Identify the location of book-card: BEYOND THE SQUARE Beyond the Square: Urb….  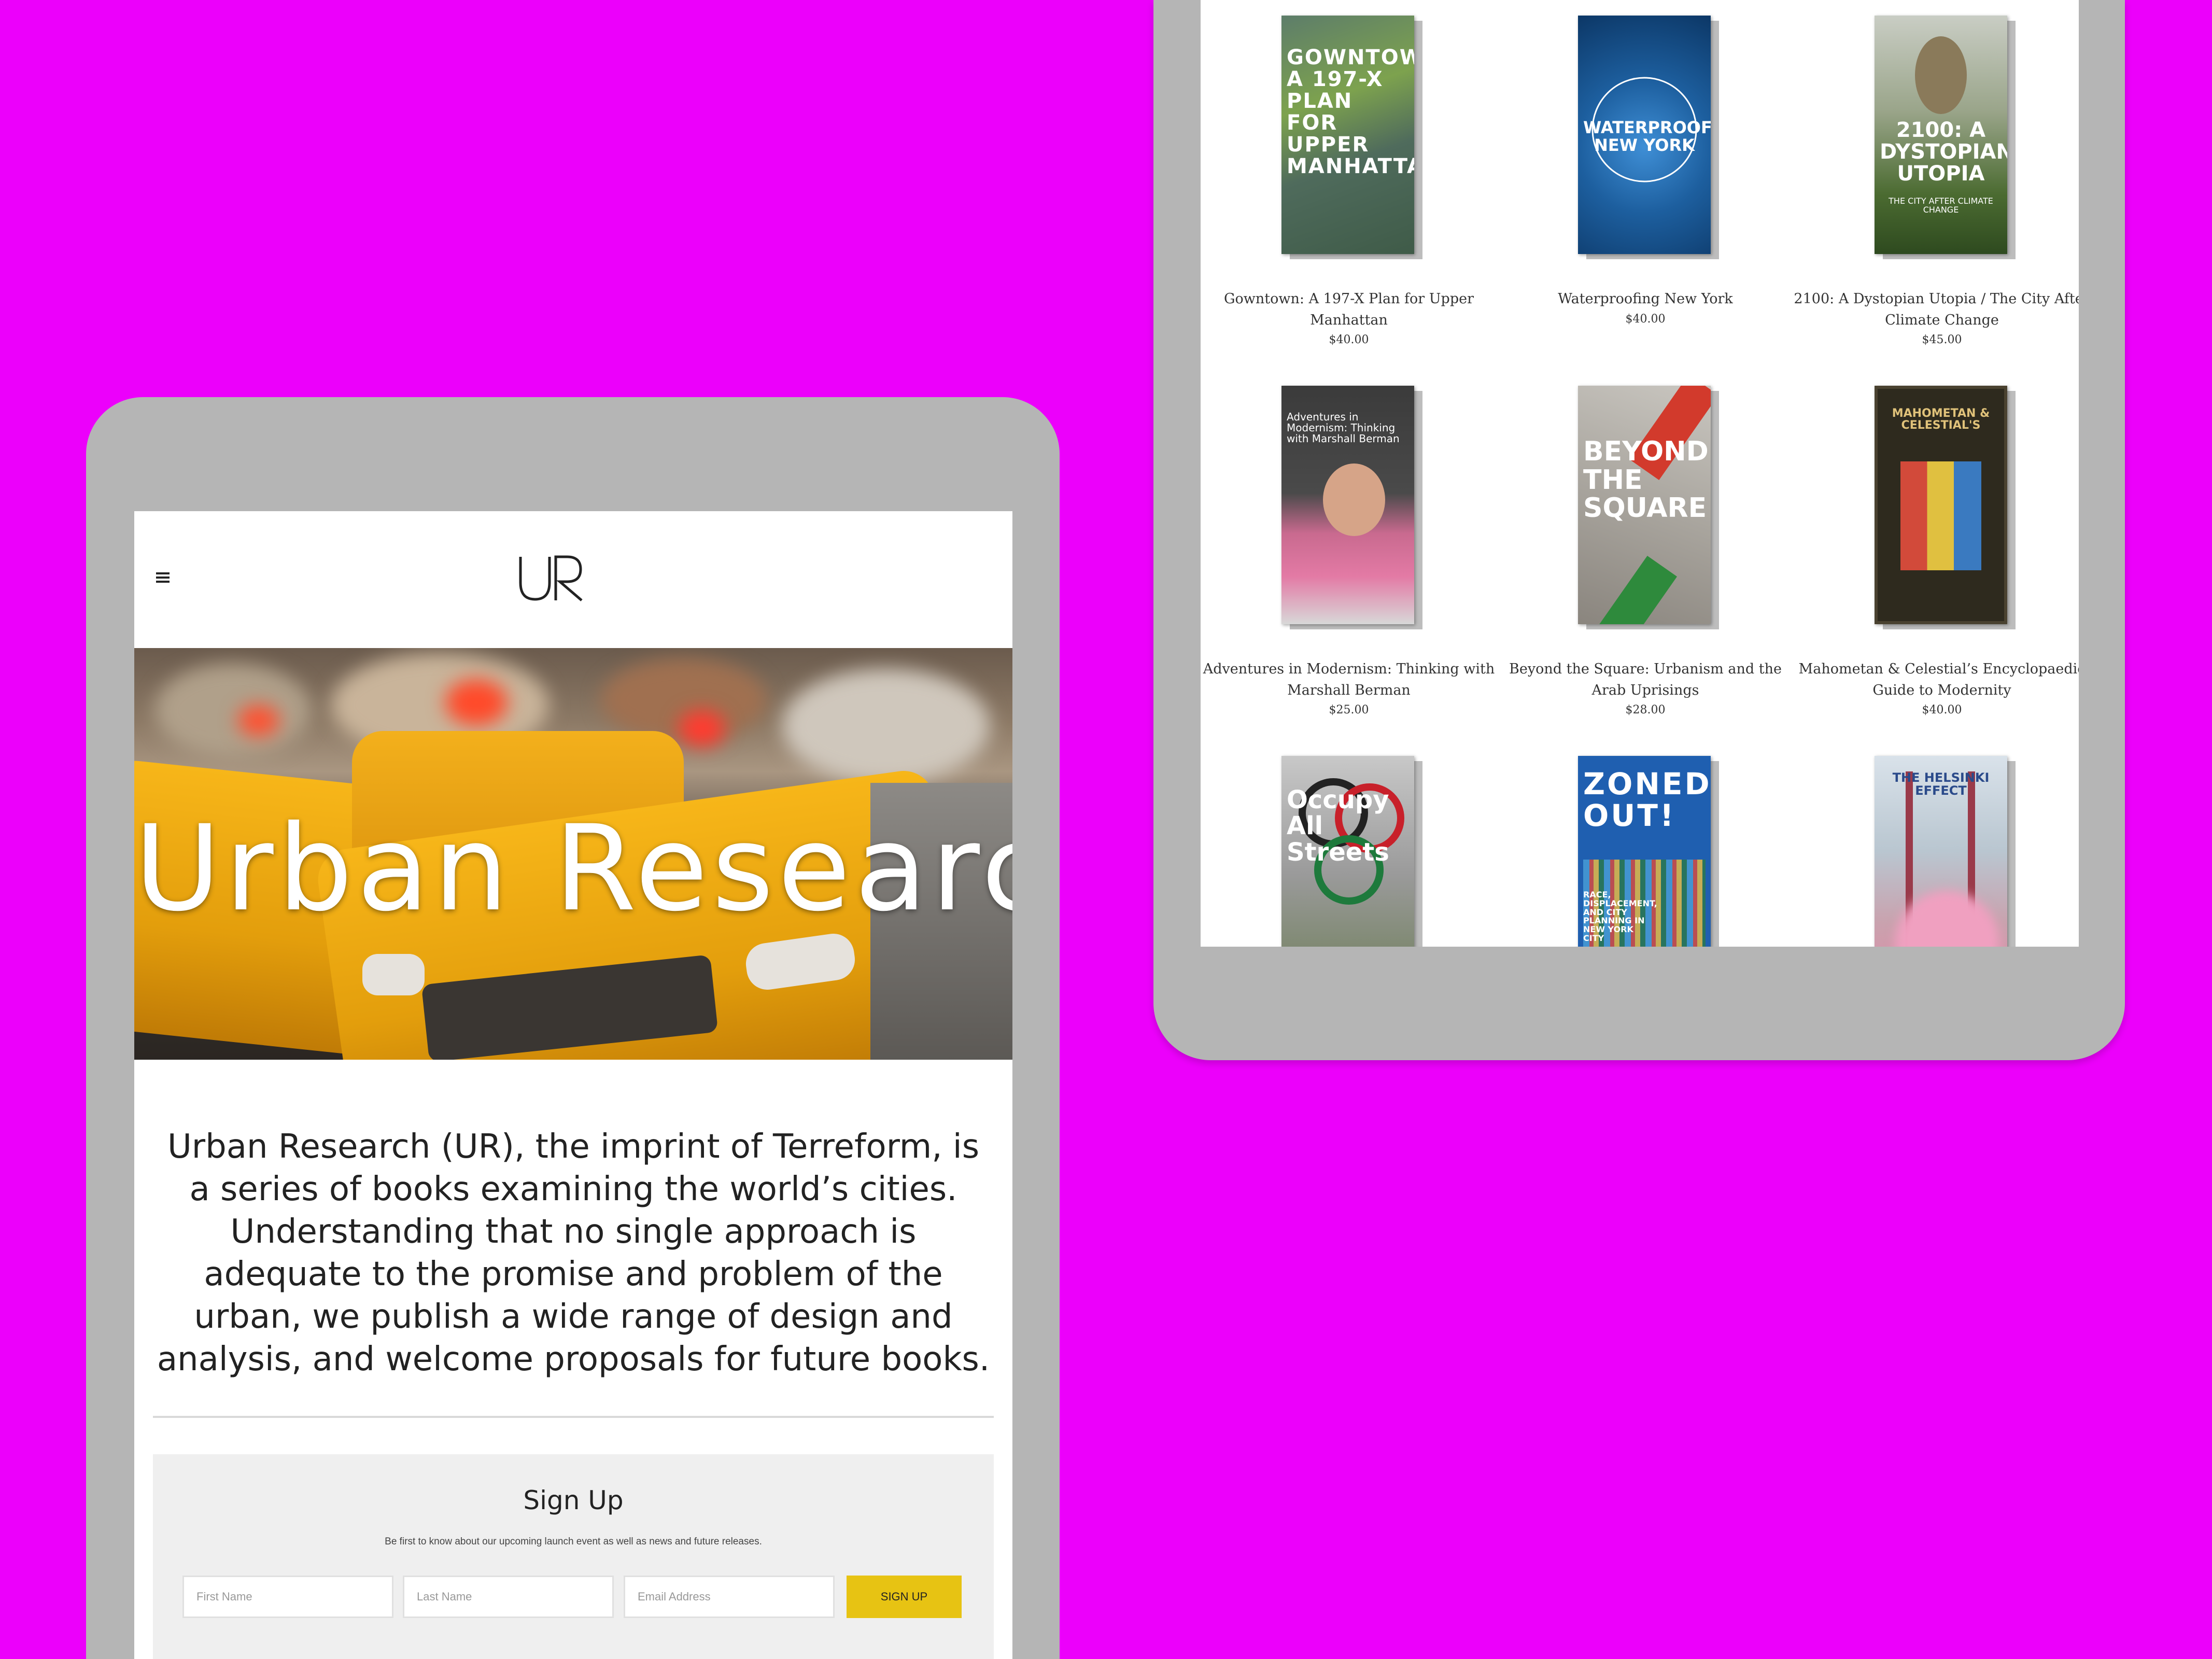
(1645, 543).